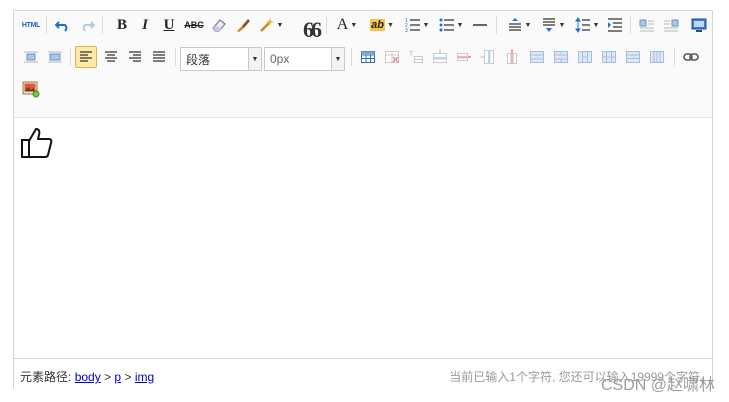  I want to click on ordered-list-button: 123 ▼, so click(417, 25).